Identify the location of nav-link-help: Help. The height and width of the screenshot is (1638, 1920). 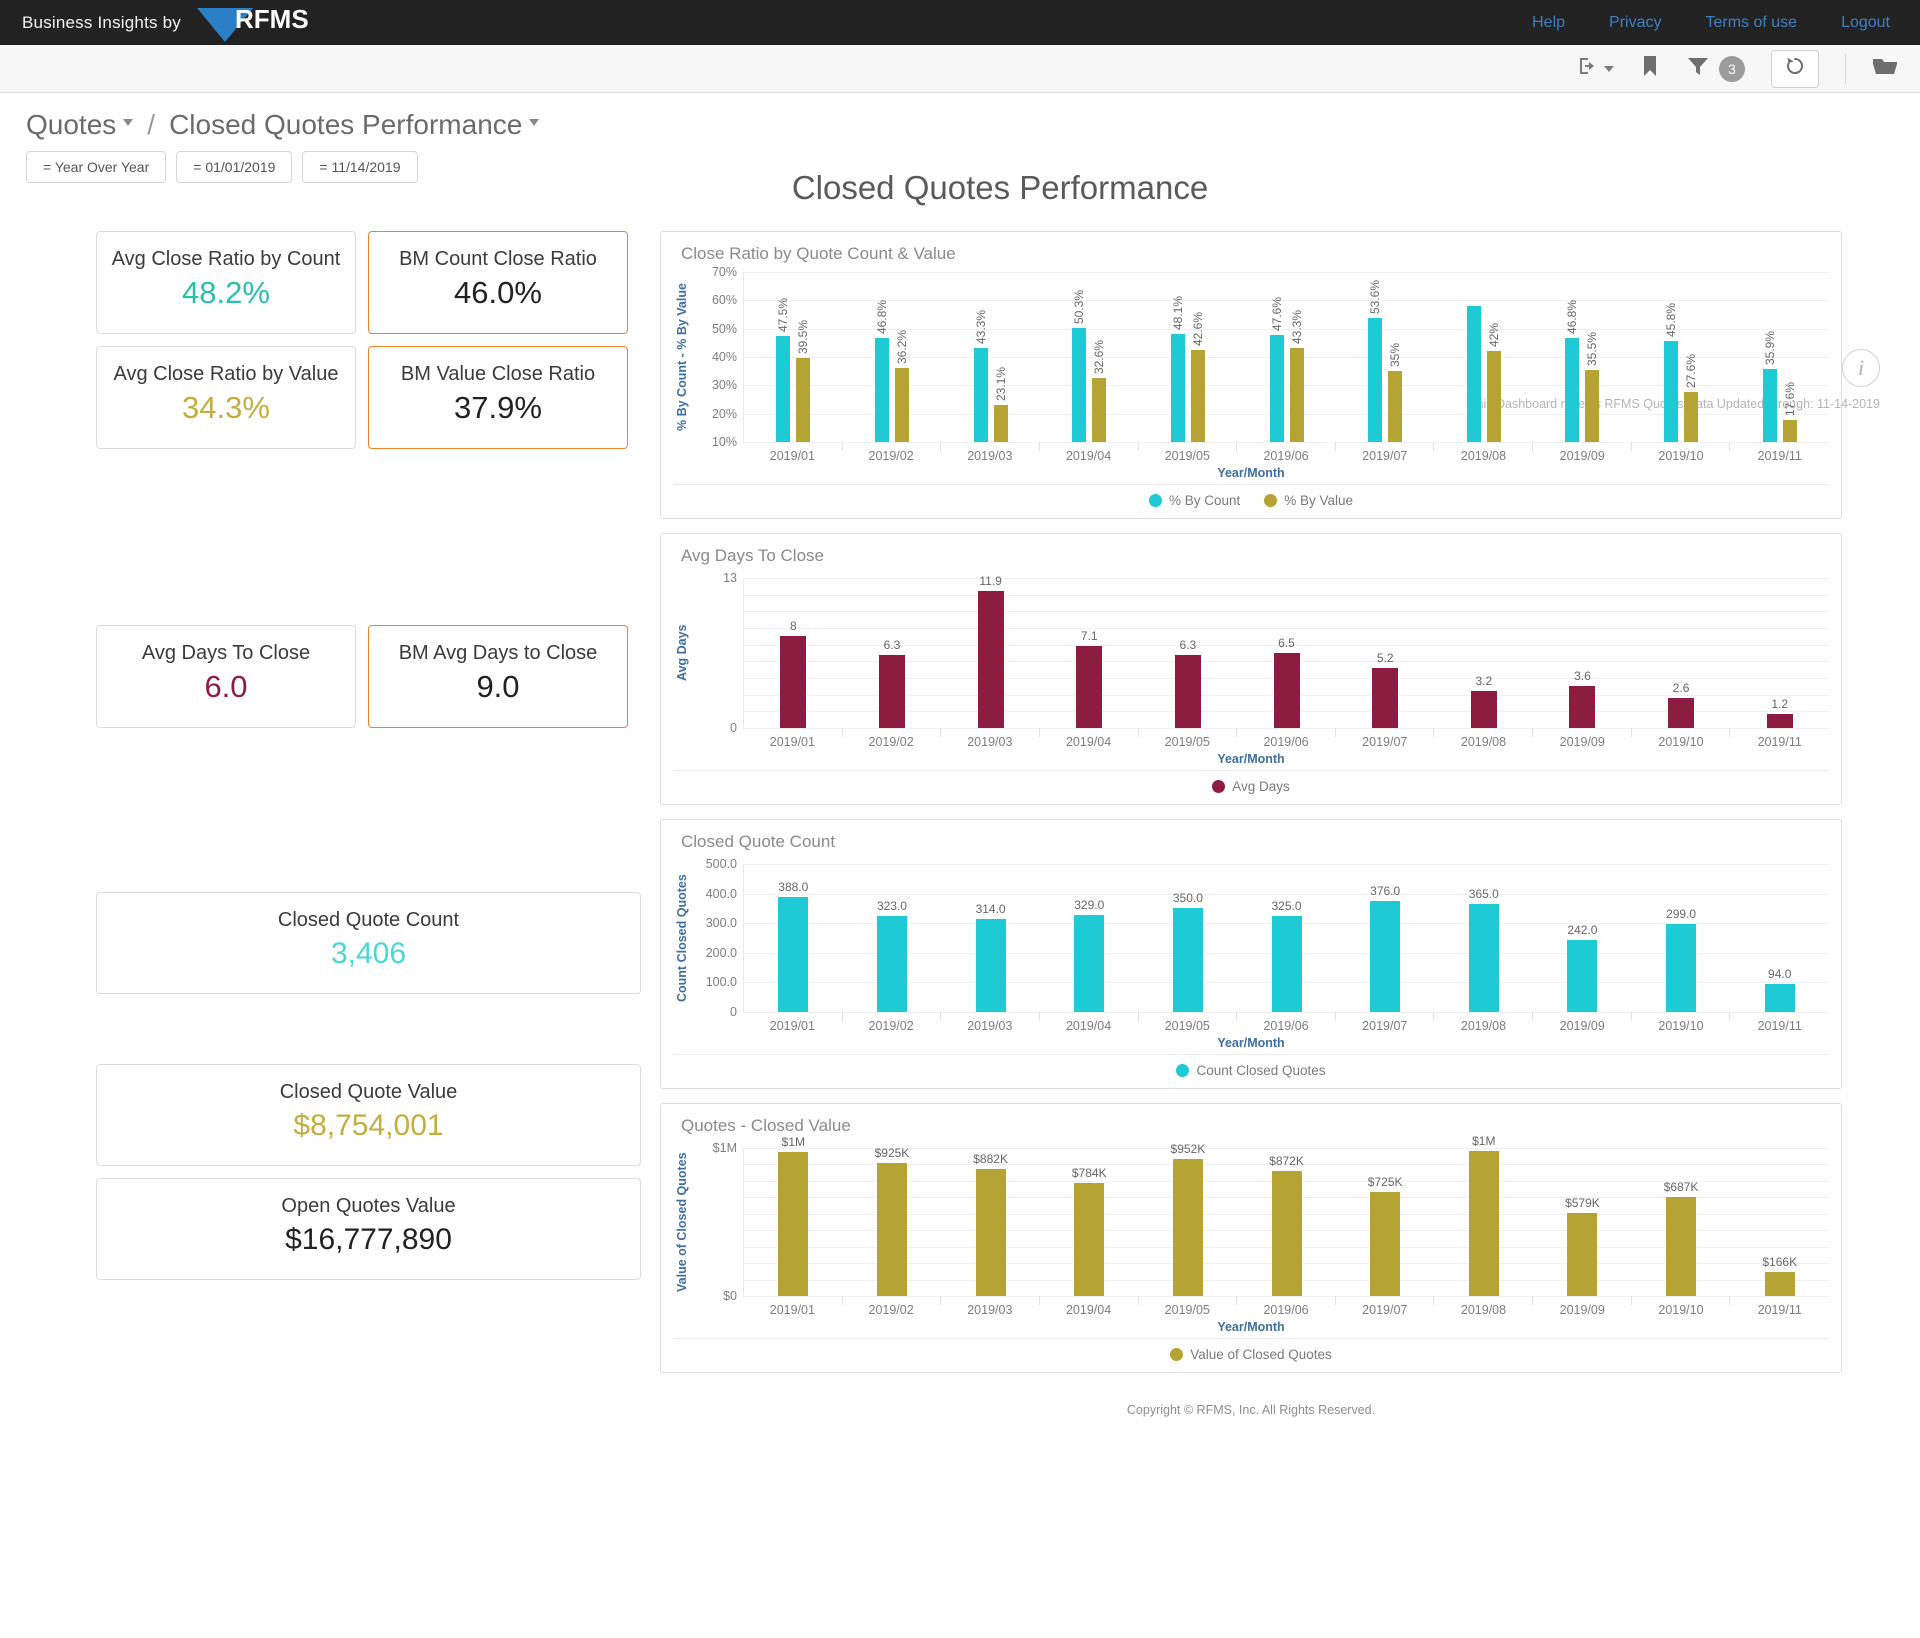
(1548, 23).